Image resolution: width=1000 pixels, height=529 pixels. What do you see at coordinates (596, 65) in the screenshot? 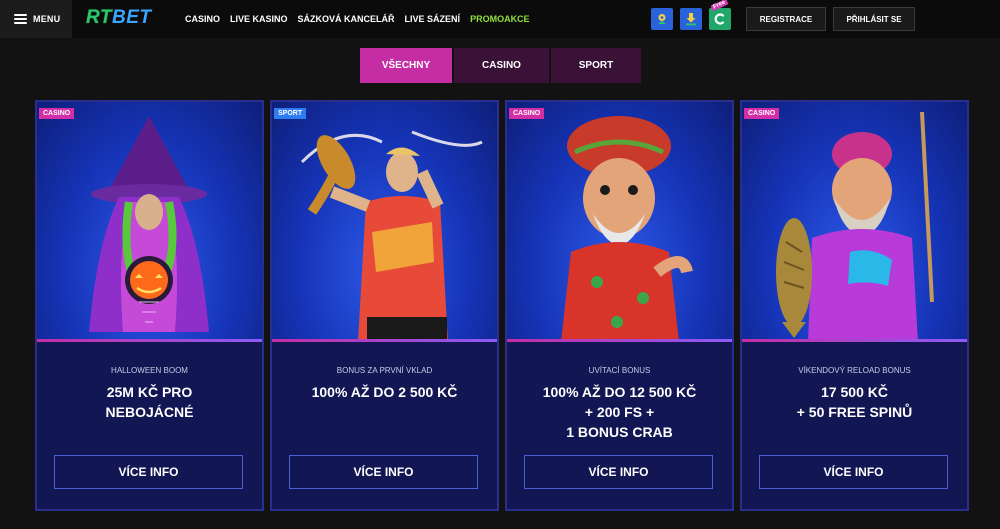
I see `tab-sport: SPORT` at bounding box center [596, 65].